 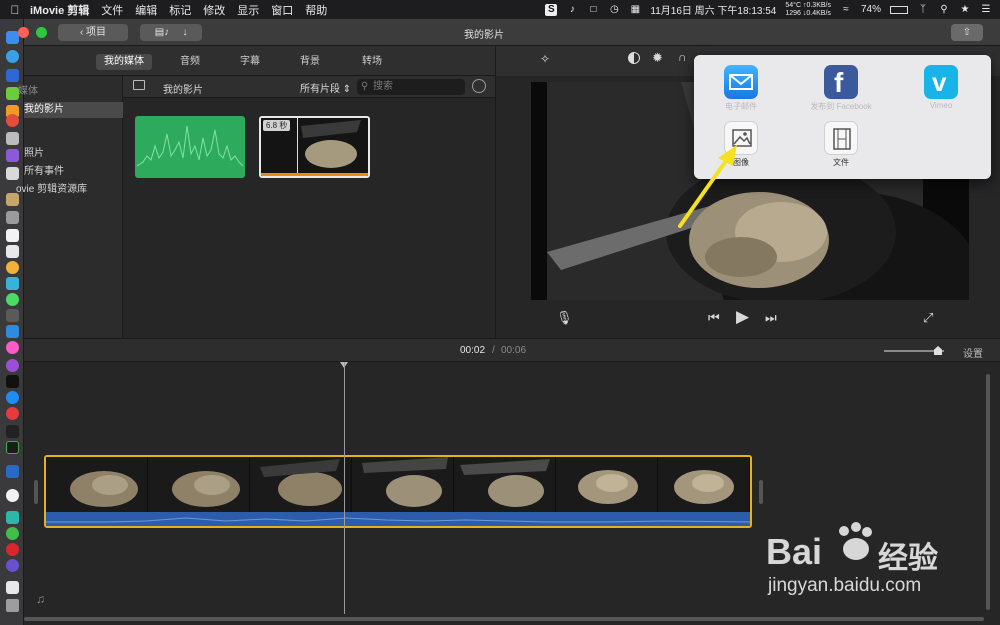 I want to click on clip-right-handle, so click(x=761, y=492).